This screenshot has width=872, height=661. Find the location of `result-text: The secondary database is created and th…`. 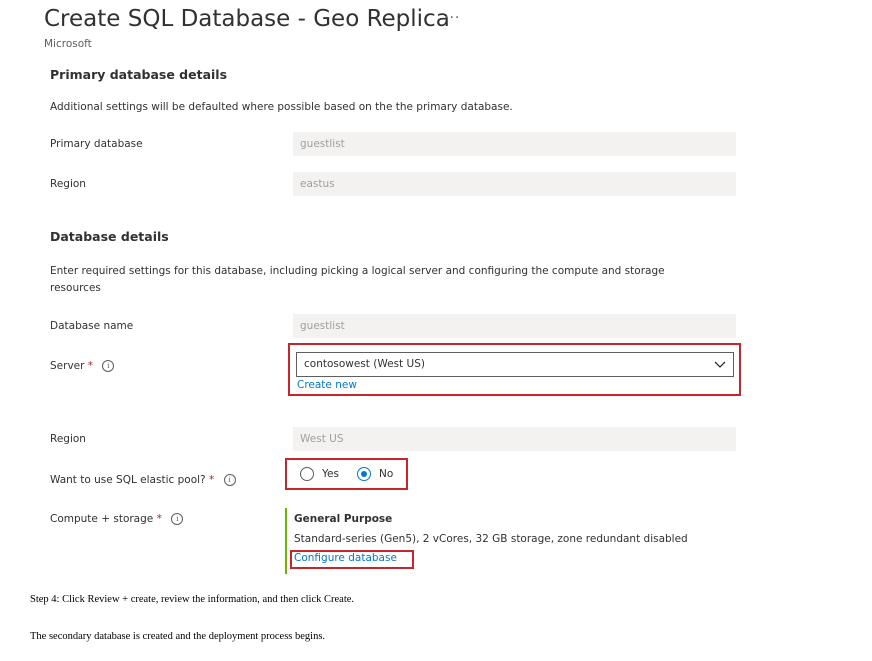

result-text: The secondary database is created and th… is located at coordinates (178, 636).